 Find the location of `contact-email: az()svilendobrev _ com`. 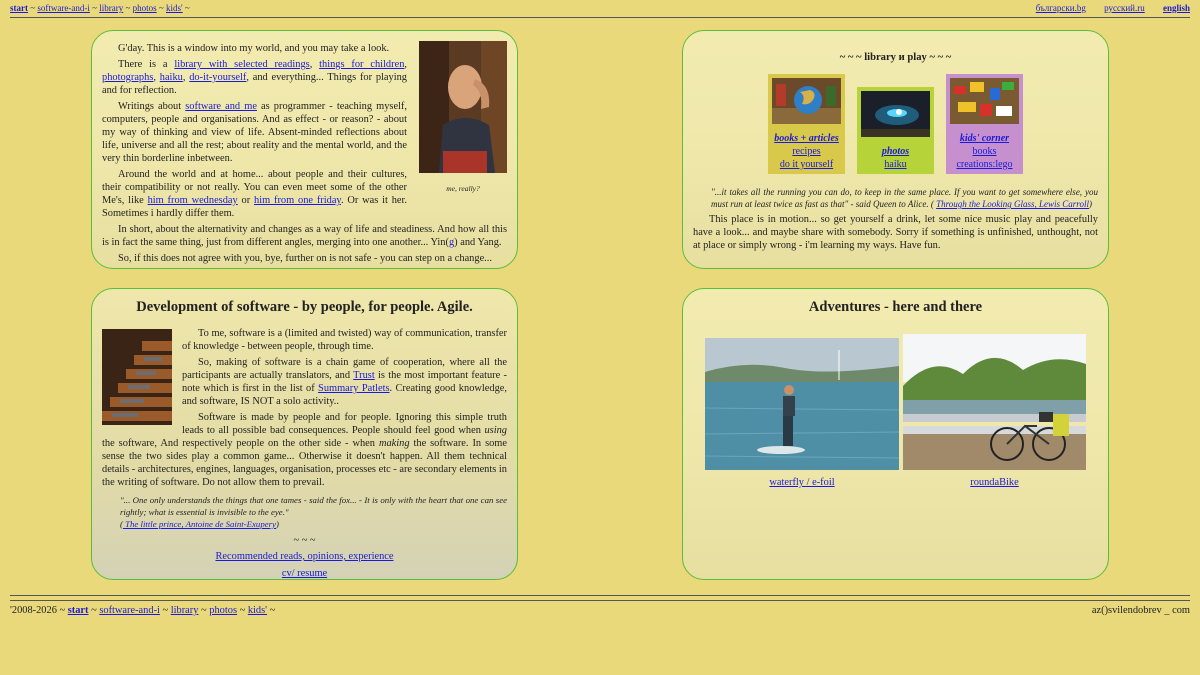

contact-email: az()svilendobrev _ com is located at coordinates (1140, 610).